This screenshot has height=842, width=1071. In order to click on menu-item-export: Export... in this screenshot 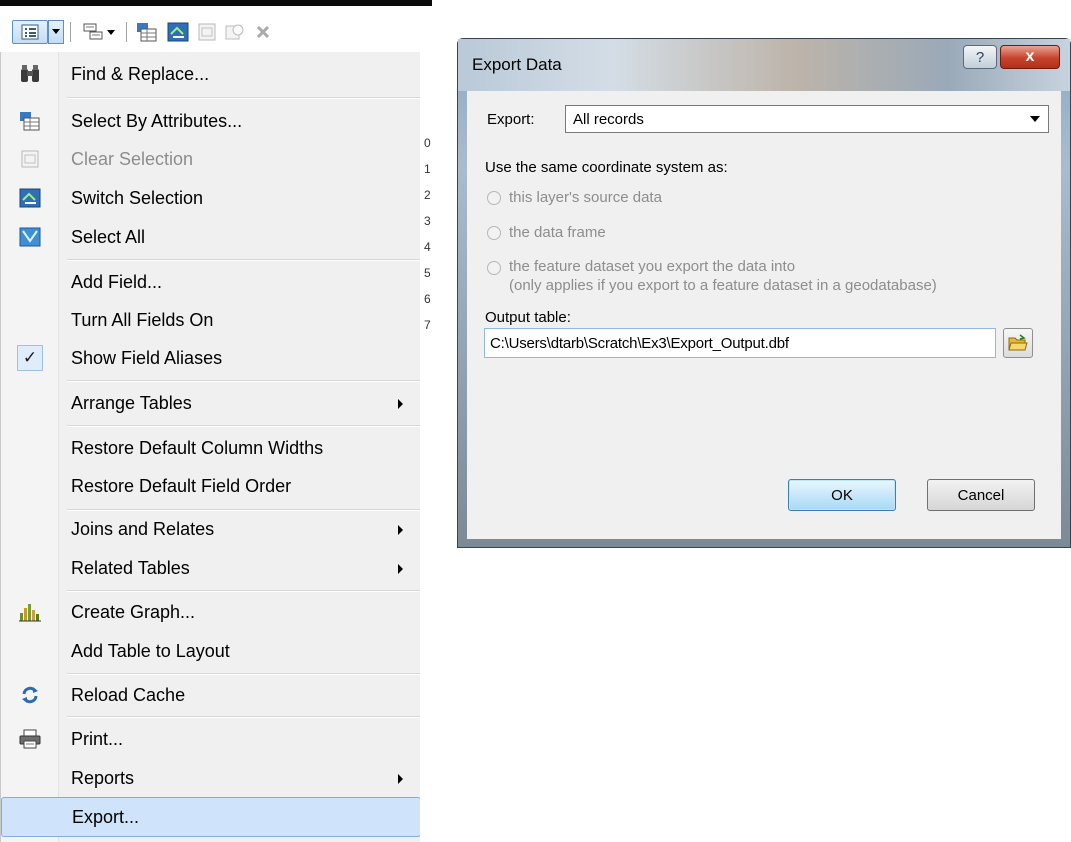, I will do `click(211, 817)`.